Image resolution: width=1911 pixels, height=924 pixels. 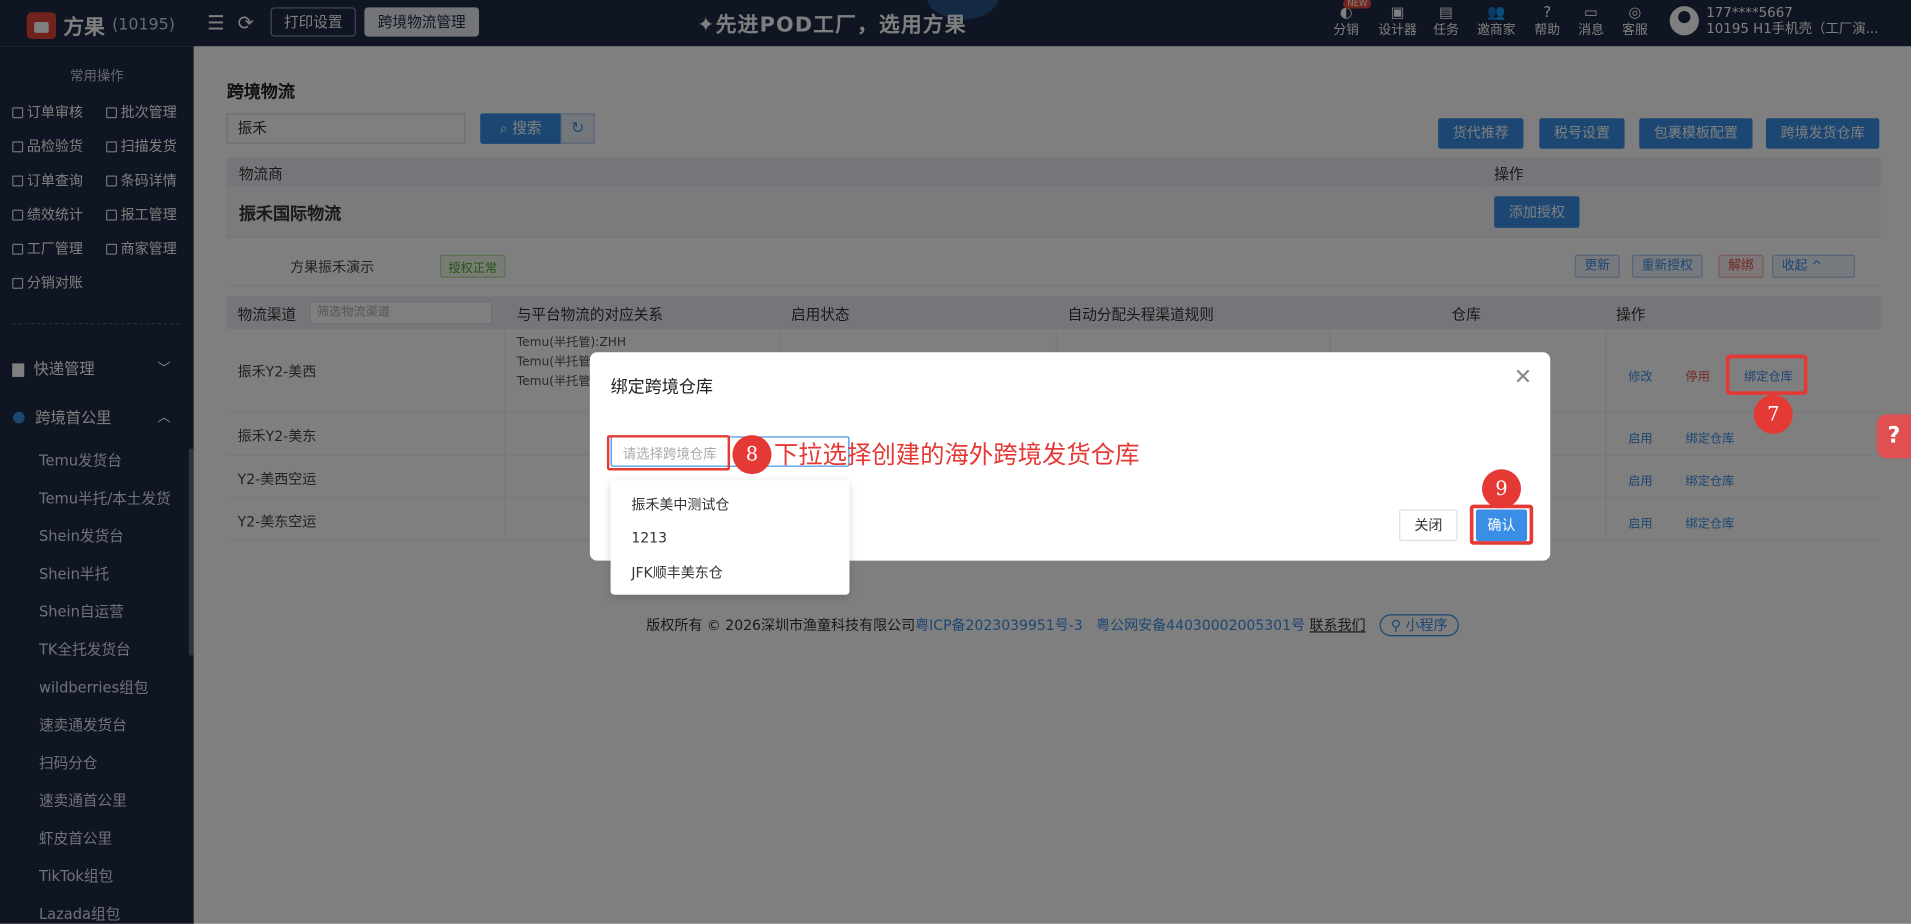 What do you see at coordinates (680, 505) in the screenshot?
I see `dropdown-option: 振禾美中测试仓` at bounding box center [680, 505].